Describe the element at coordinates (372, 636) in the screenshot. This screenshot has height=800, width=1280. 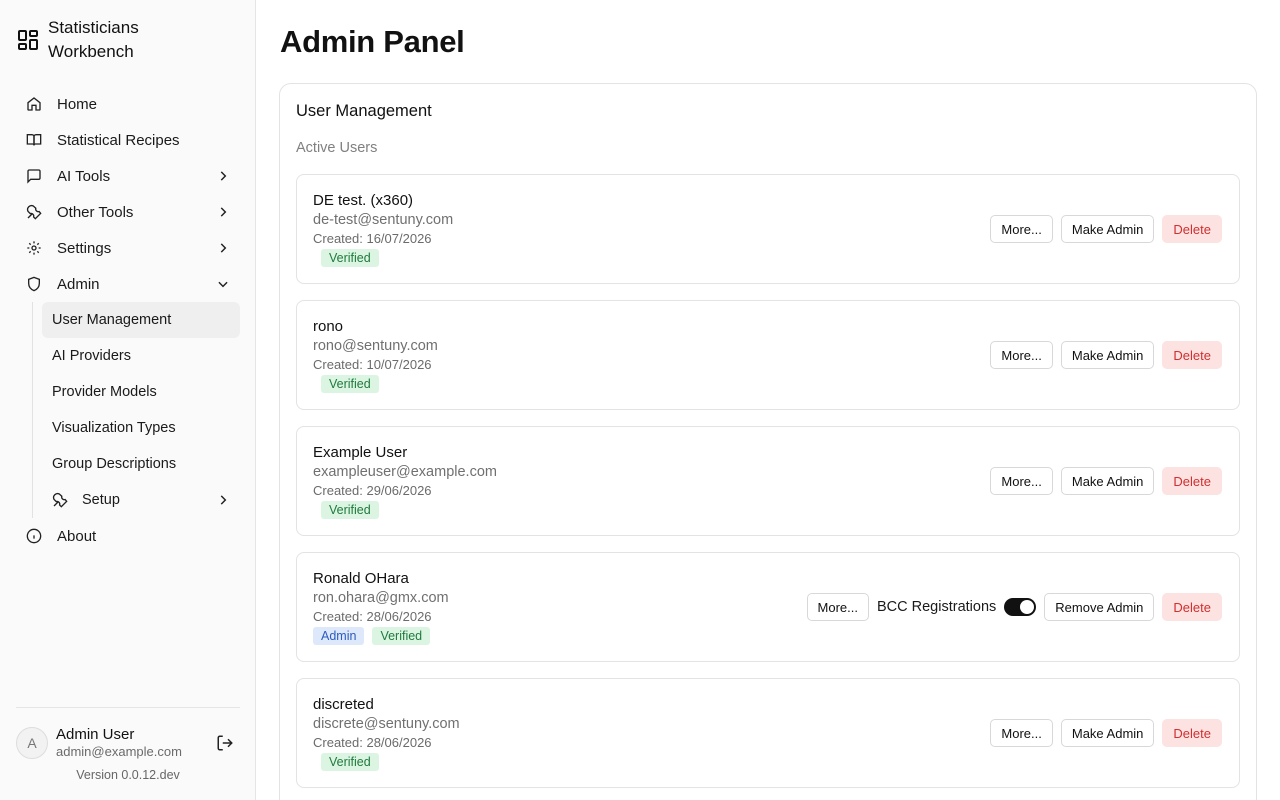
I see `user-badges: Admin Verified` at that location.